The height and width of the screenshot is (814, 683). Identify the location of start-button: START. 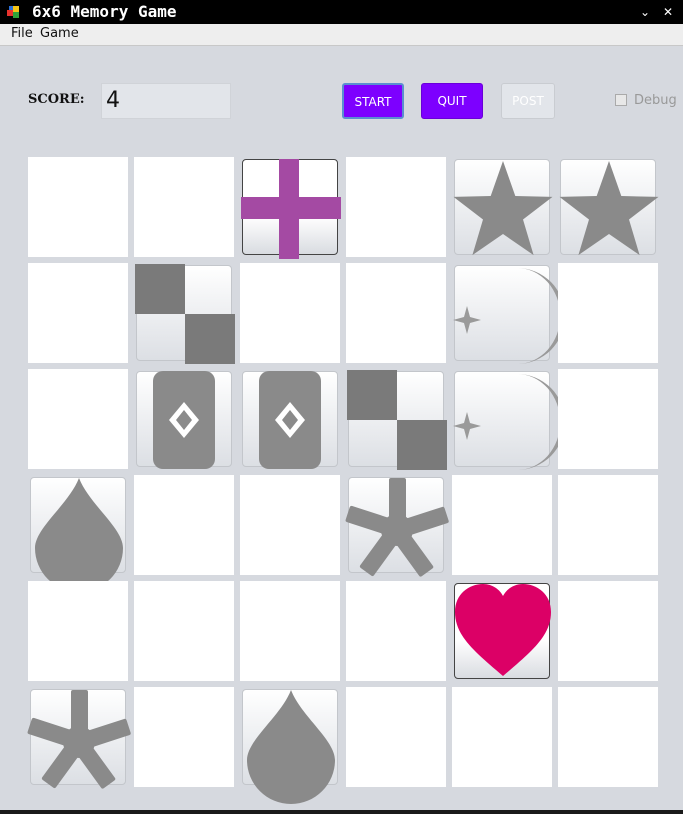
(373, 101).